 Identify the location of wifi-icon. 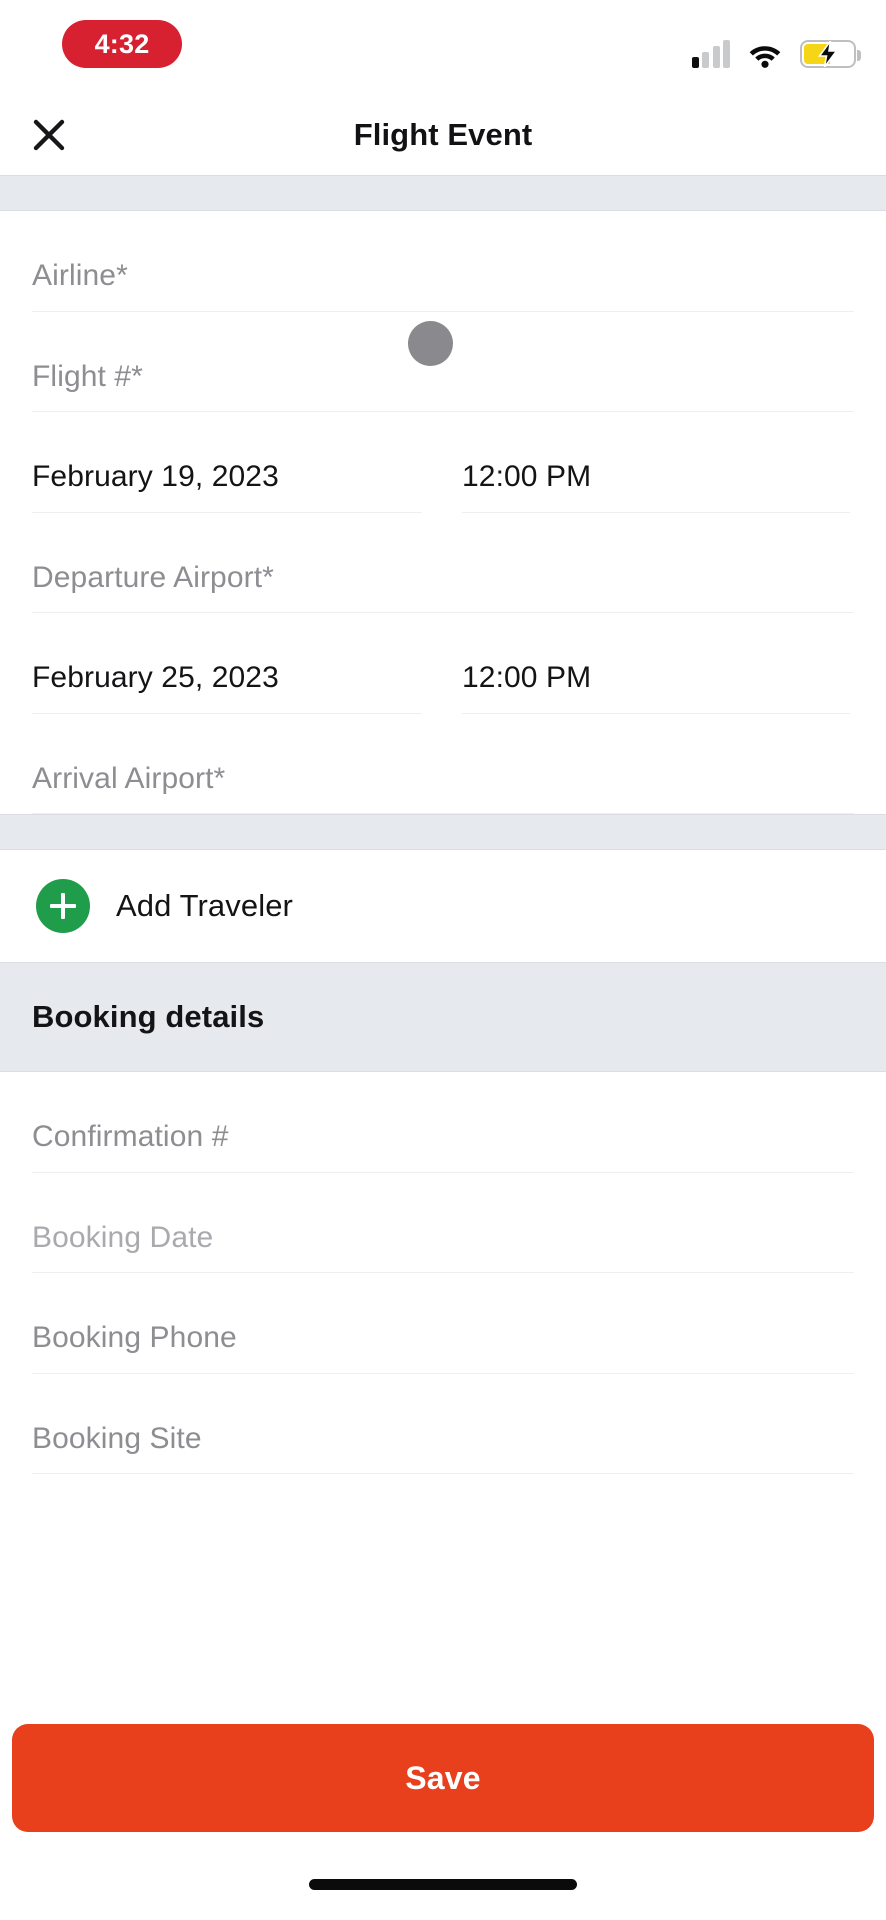
(765, 54).